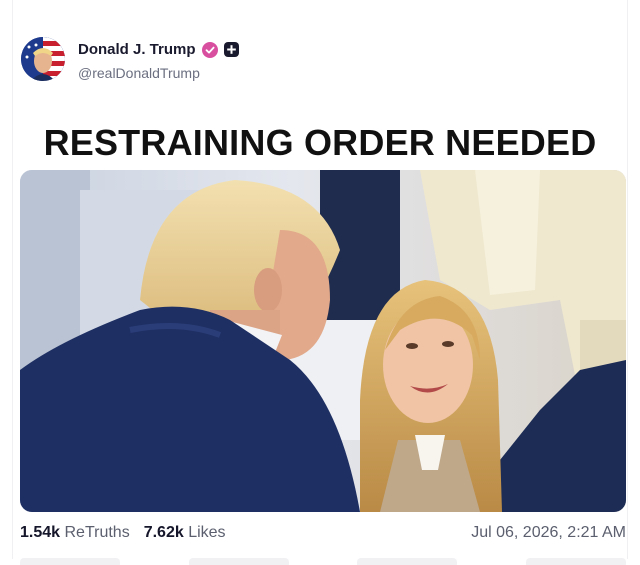 The image size is (640, 565). Describe the element at coordinates (320, 142) in the screenshot. I see `post-headline: RESTRAINING ORDER NEEDED` at that location.